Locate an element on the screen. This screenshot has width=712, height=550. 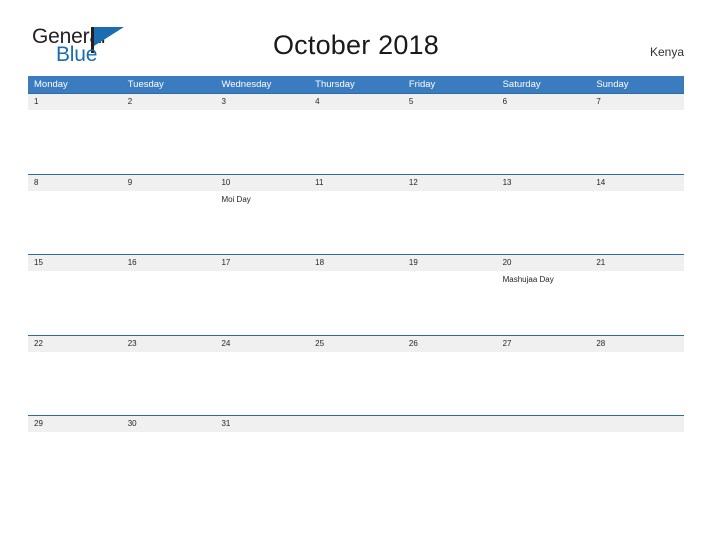
week-row: 8 9 10 11 12 13 14 Moi Day is located at coordinates (356, 214).